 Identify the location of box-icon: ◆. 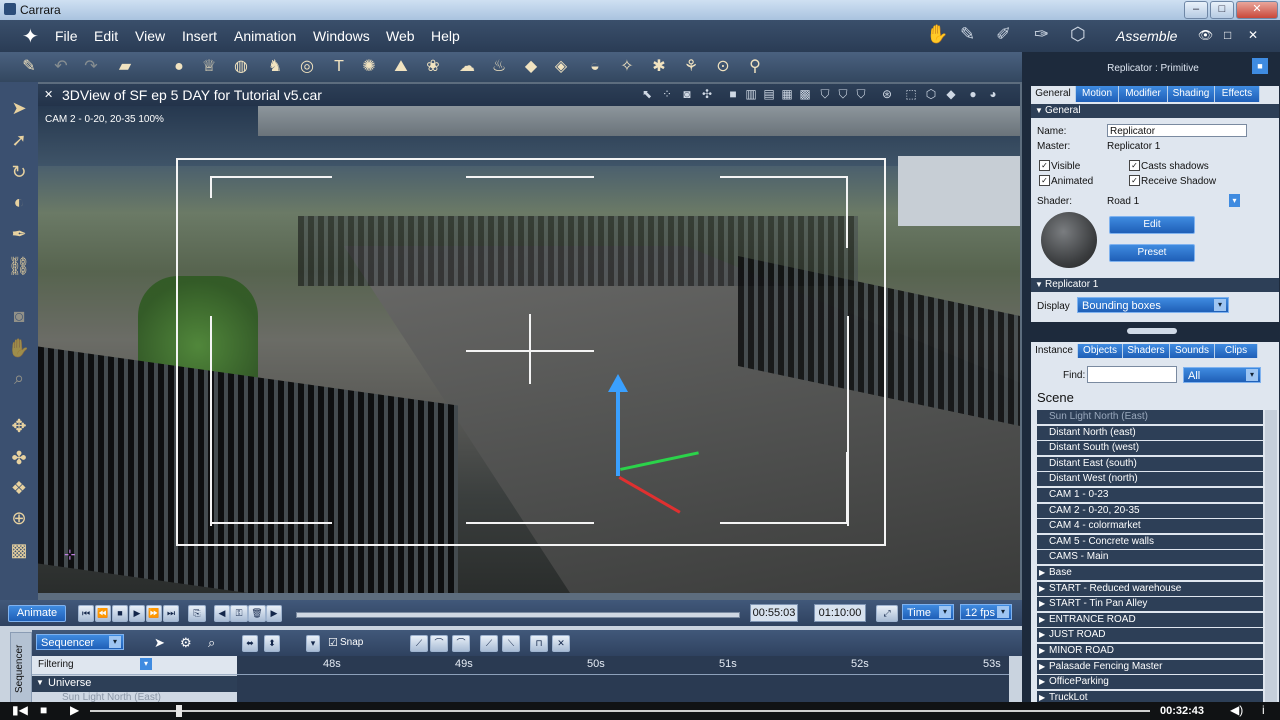
(531, 67).